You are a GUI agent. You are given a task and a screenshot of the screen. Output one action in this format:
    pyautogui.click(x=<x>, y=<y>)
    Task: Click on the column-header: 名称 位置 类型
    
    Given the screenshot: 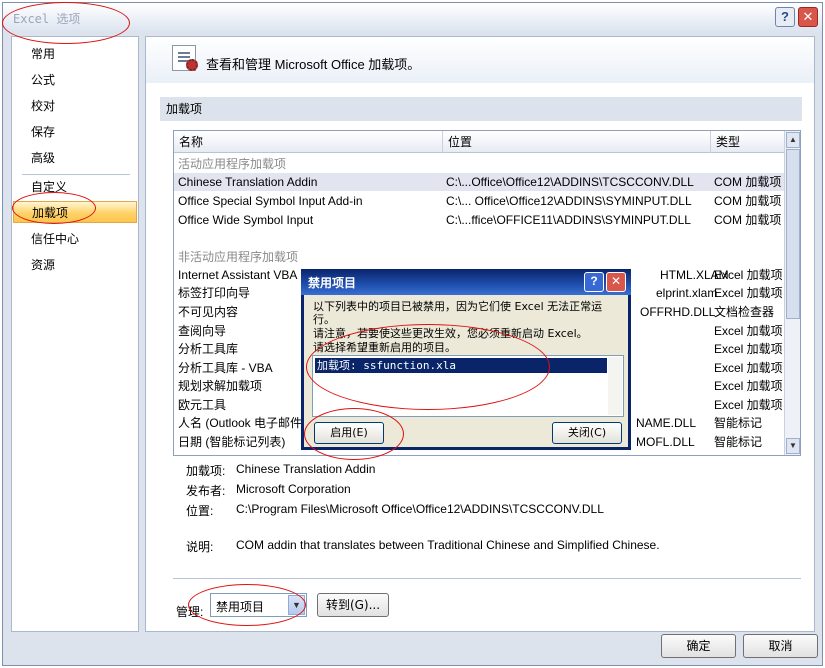 What is the action you would take?
    pyautogui.click(x=479, y=142)
    